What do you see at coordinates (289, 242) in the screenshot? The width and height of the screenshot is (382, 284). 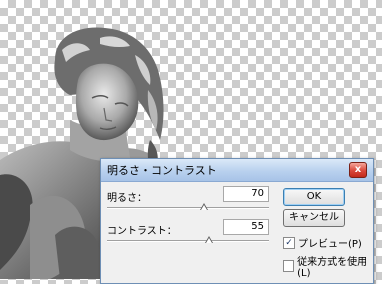 I see `preview-checkbox: ✓` at bounding box center [289, 242].